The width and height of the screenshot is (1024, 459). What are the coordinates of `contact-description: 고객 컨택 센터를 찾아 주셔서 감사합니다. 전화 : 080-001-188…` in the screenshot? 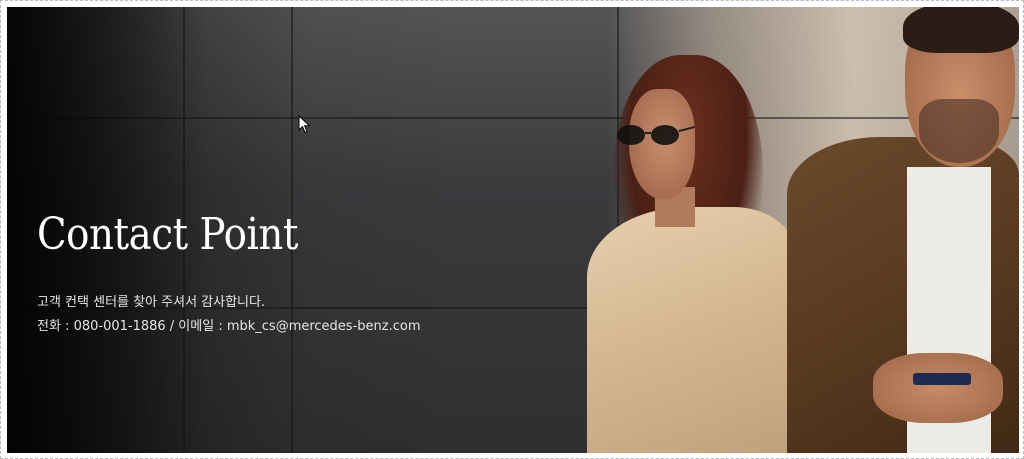 It's located at (317, 315).